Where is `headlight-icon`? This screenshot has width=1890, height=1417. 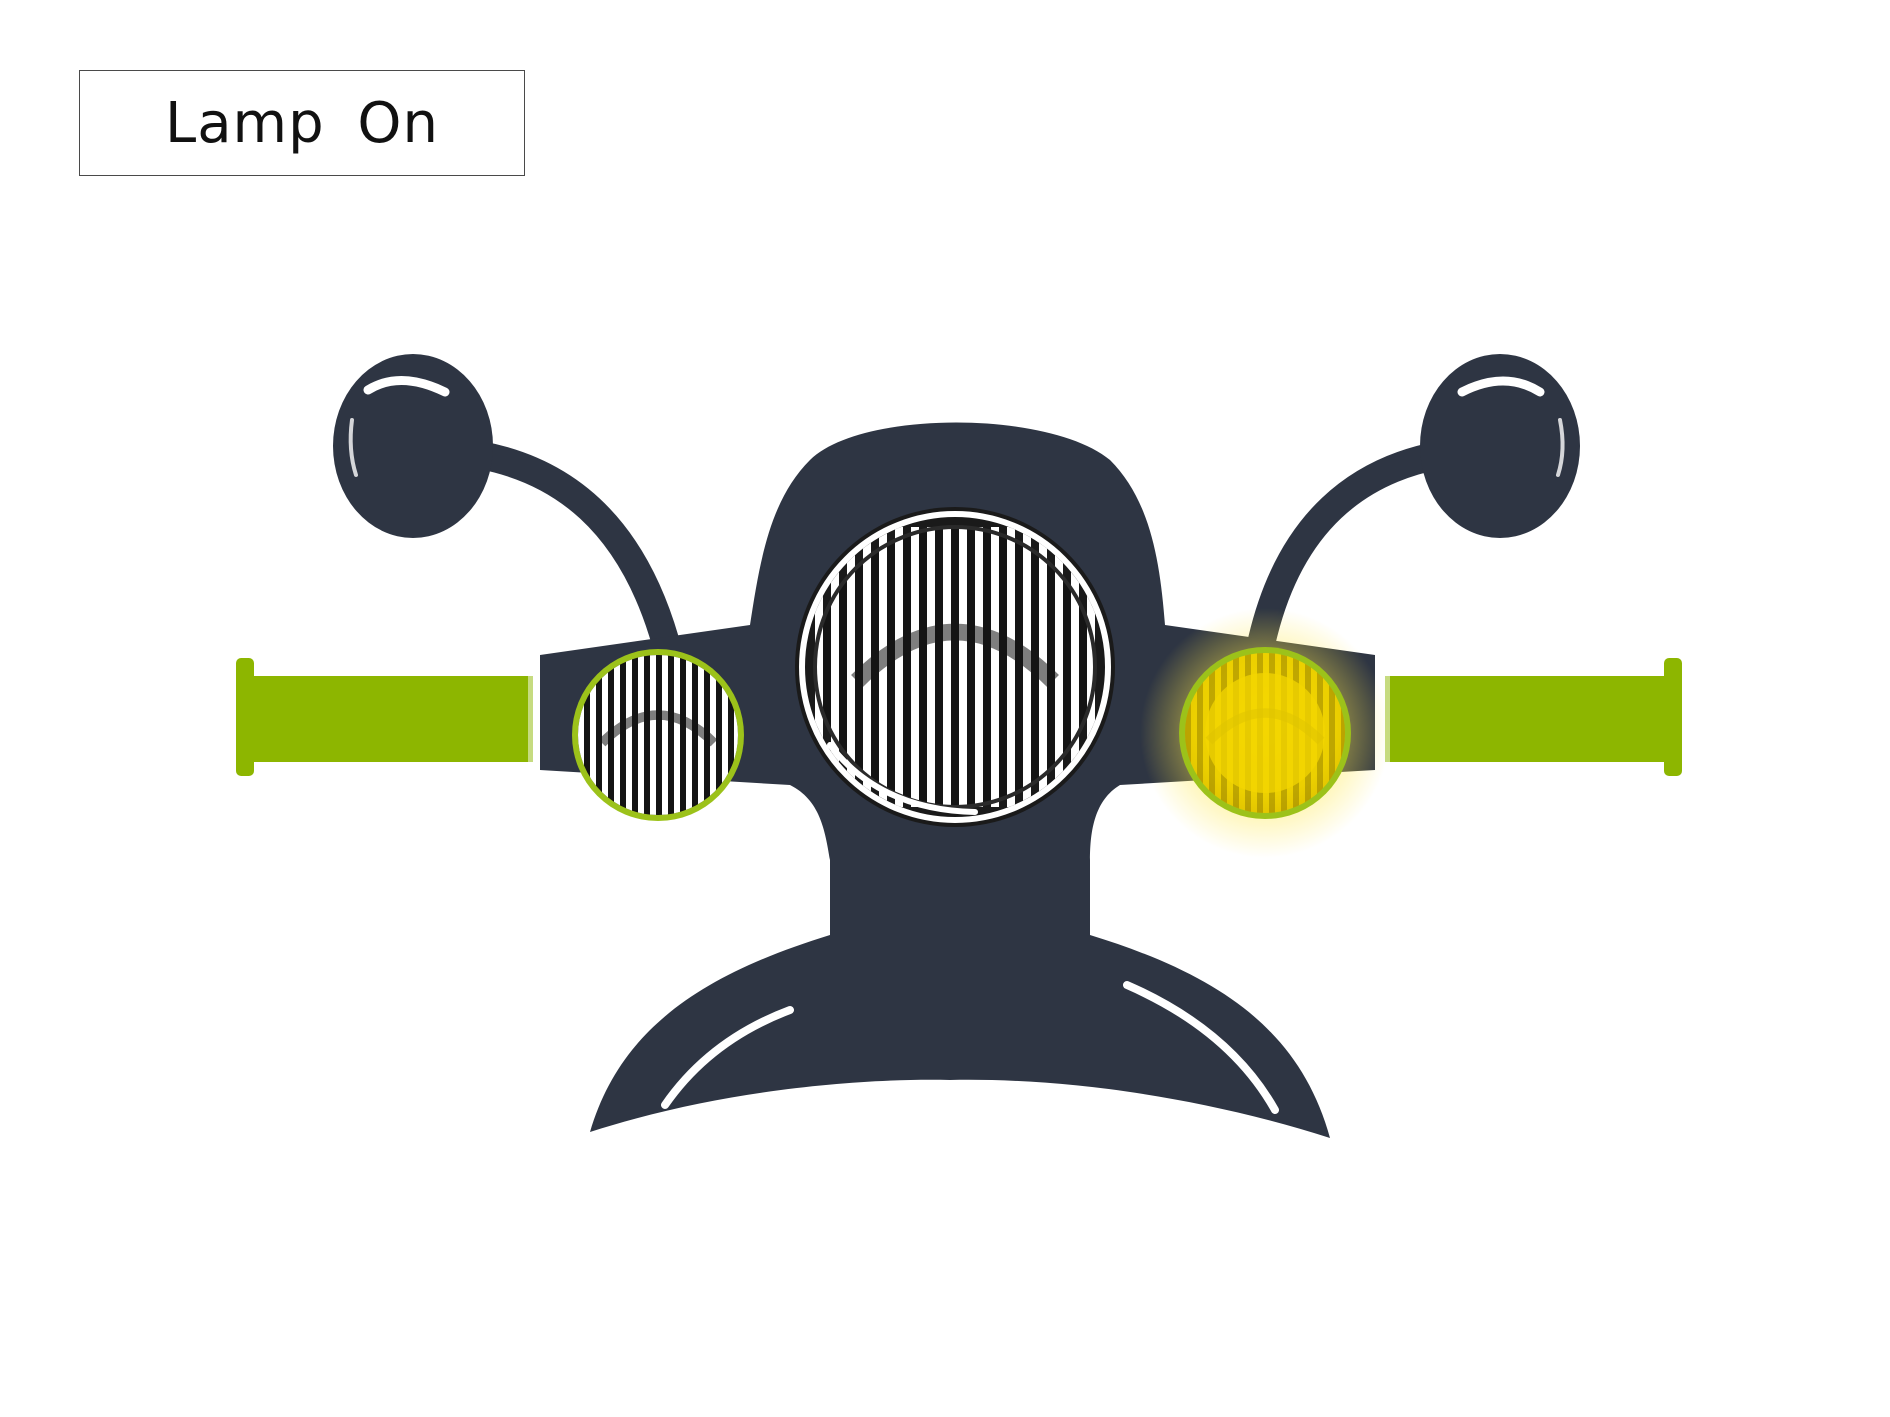 headlight-icon is located at coordinates (955, 667).